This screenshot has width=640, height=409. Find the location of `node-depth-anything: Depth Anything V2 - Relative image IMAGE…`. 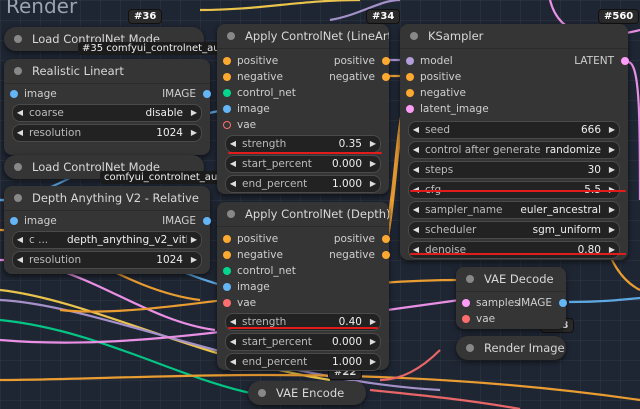

node-depth-anything: Depth Anything V2 - Relative image IMAGE… is located at coordinates (107, 230).